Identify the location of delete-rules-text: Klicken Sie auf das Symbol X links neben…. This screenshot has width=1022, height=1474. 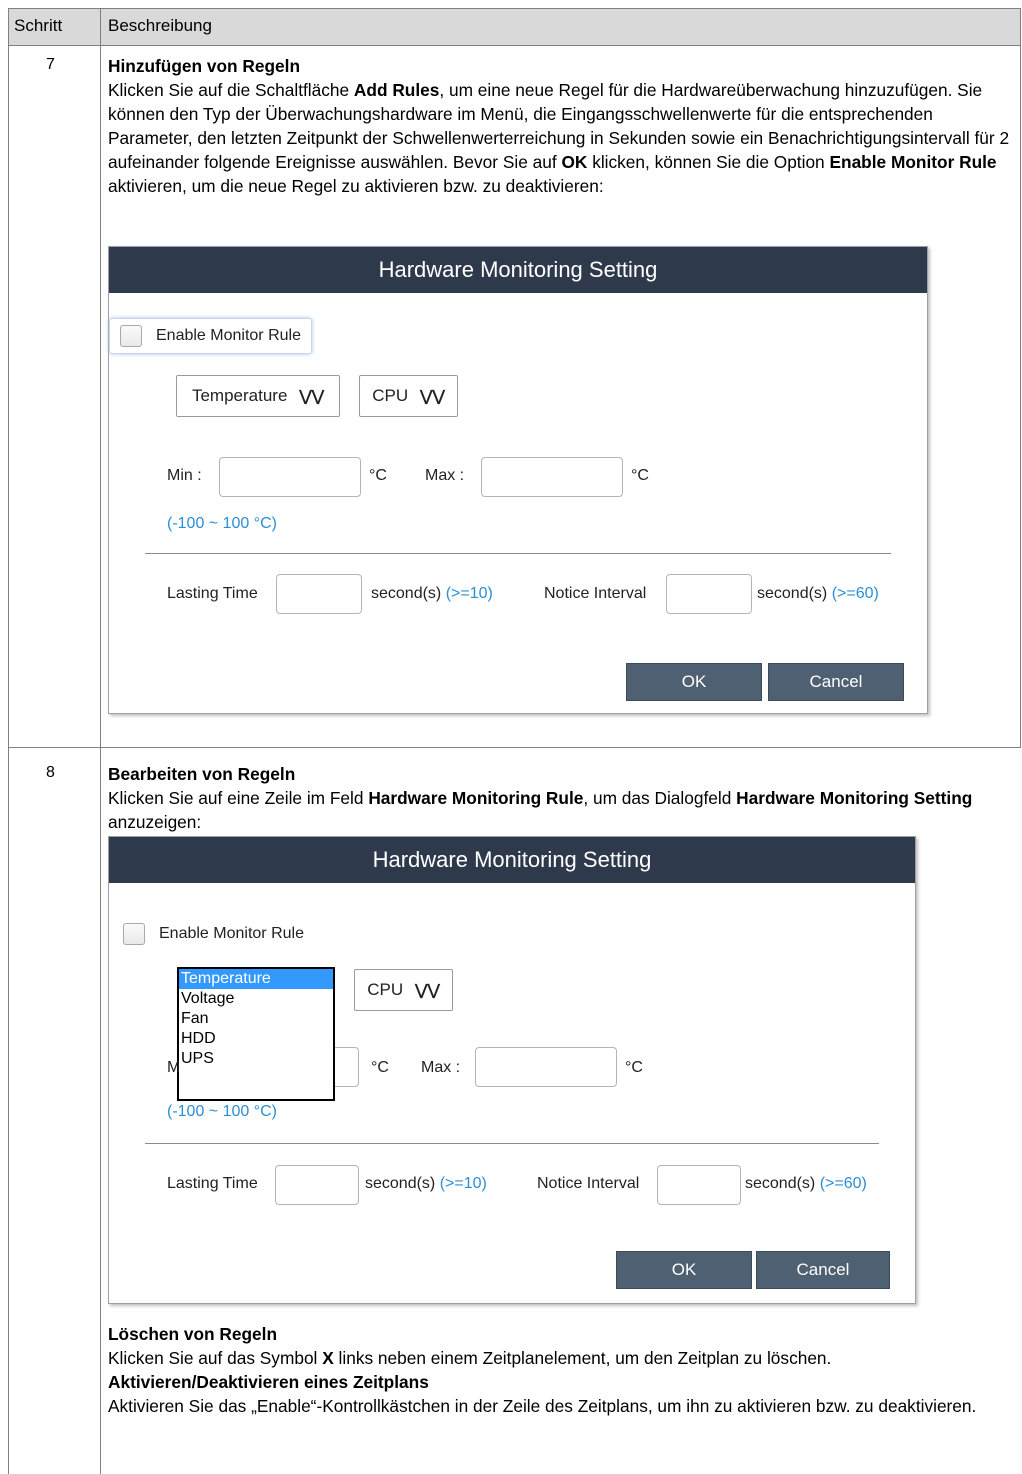
(470, 1358).